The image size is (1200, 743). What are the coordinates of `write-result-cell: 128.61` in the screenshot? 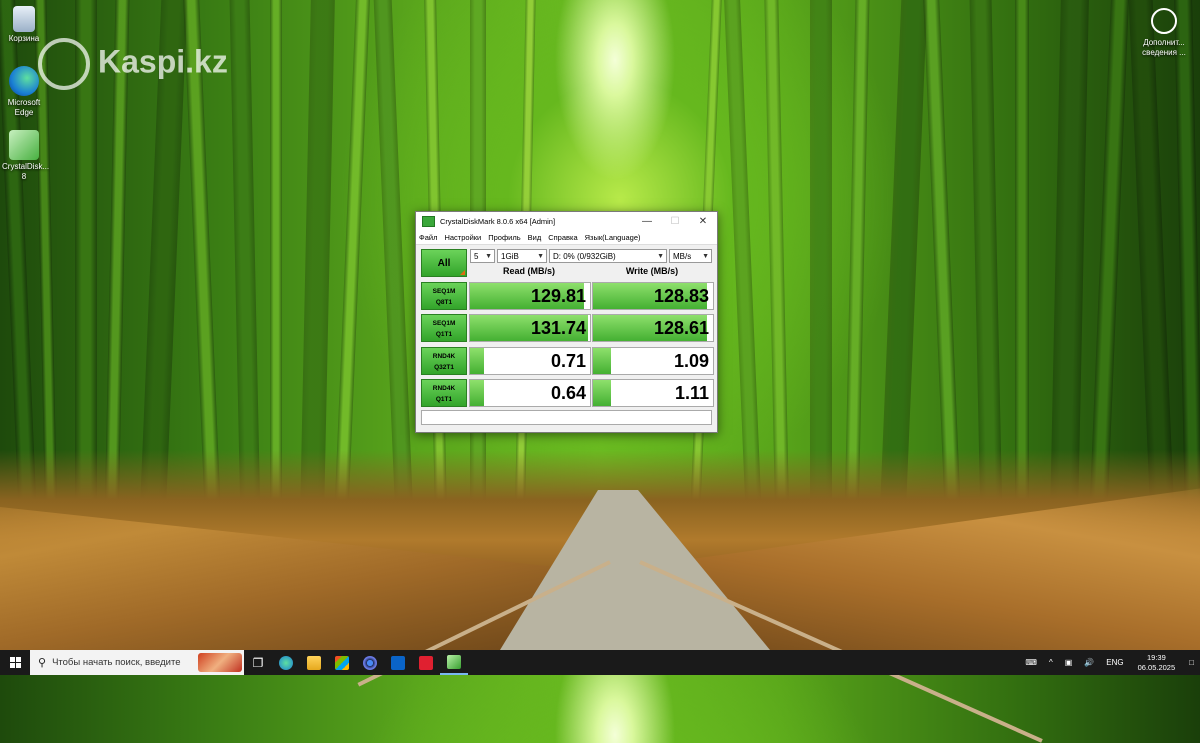 It's located at (653, 328).